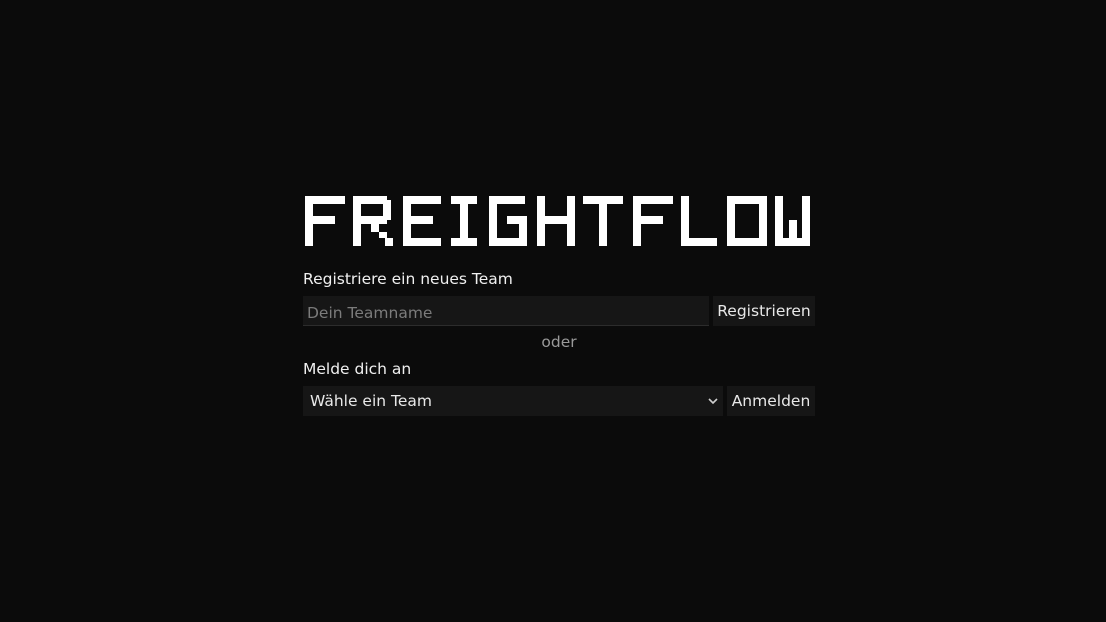 The image size is (1106, 622). What do you see at coordinates (357, 369) in the screenshot?
I see `login-heading: Melde dich an` at bounding box center [357, 369].